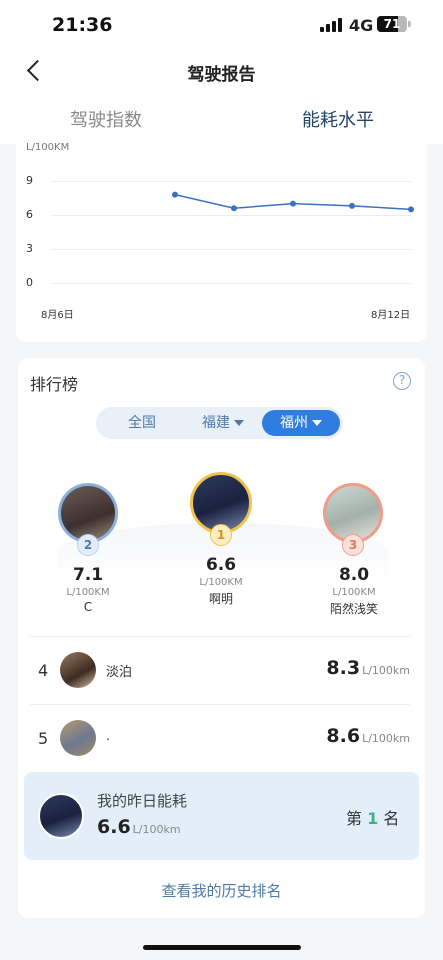  What do you see at coordinates (391, 818) in the screenshot?
I see `my-rank-suffix: 名` at bounding box center [391, 818].